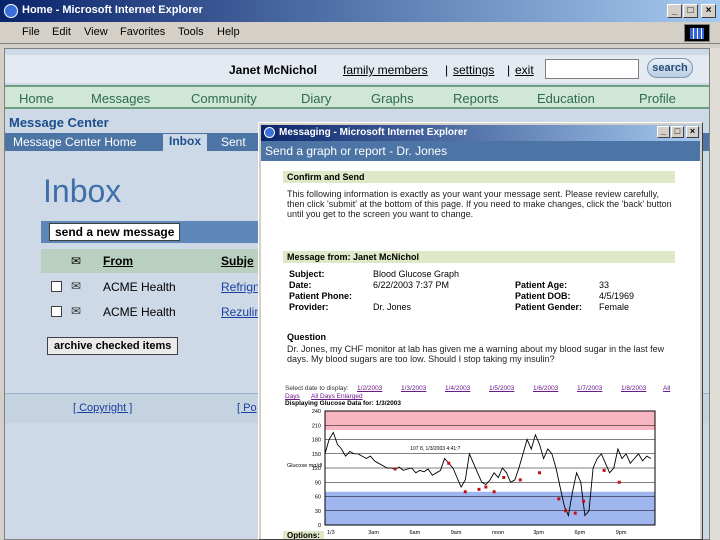 The image size is (720, 540). What do you see at coordinates (549, 307) in the screenshot?
I see `gender-label: Patient Gender:` at bounding box center [549, 307].